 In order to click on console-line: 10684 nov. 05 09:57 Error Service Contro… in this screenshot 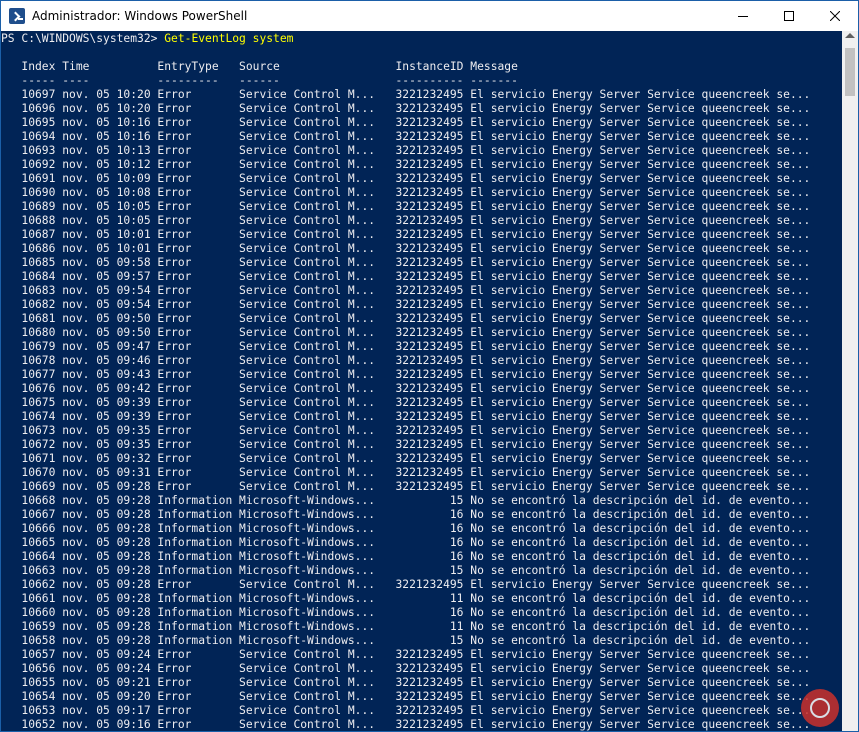, I will do `click(406, 276)`.